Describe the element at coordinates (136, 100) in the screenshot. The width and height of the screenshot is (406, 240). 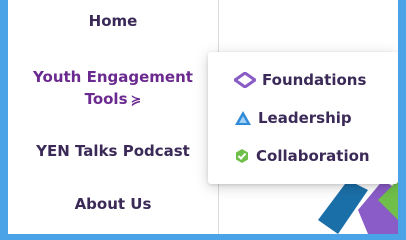
I see `chevron-down-icon: ≽` at that location.